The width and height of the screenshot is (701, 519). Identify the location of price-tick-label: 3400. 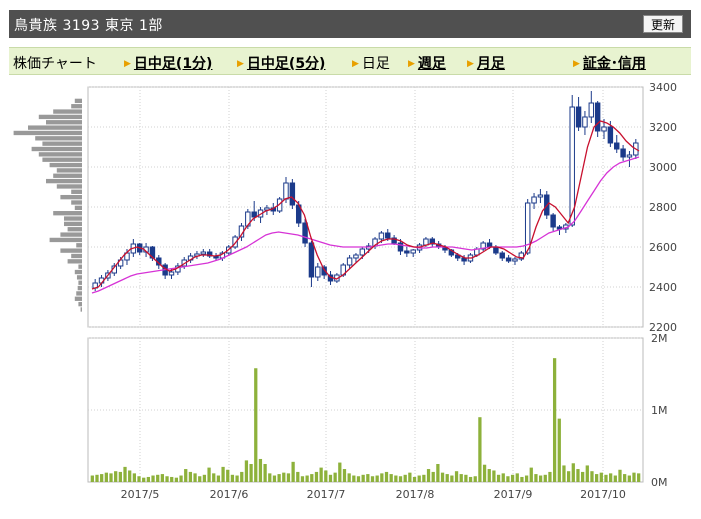
(663, 87).